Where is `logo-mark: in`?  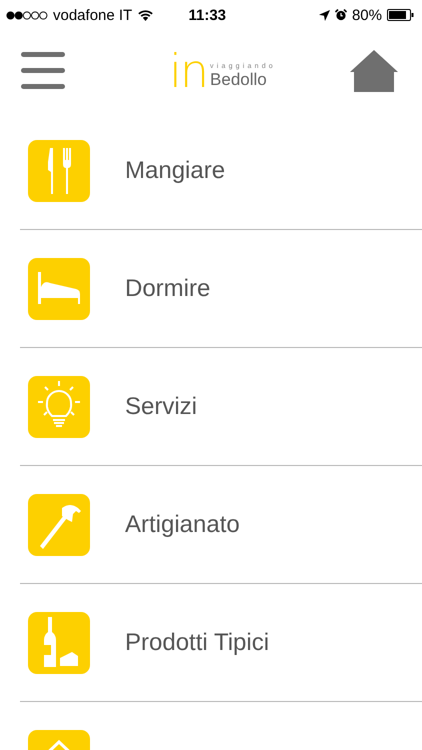
logo-mark: in is located at coordinates (188, 71).